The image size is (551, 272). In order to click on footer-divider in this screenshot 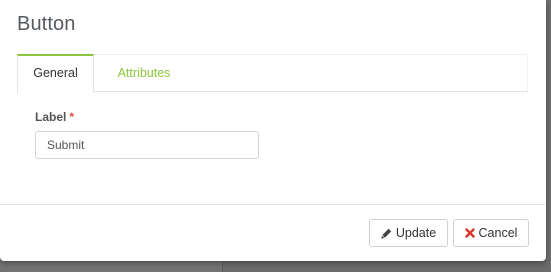, I will do `click(273, 204)`.